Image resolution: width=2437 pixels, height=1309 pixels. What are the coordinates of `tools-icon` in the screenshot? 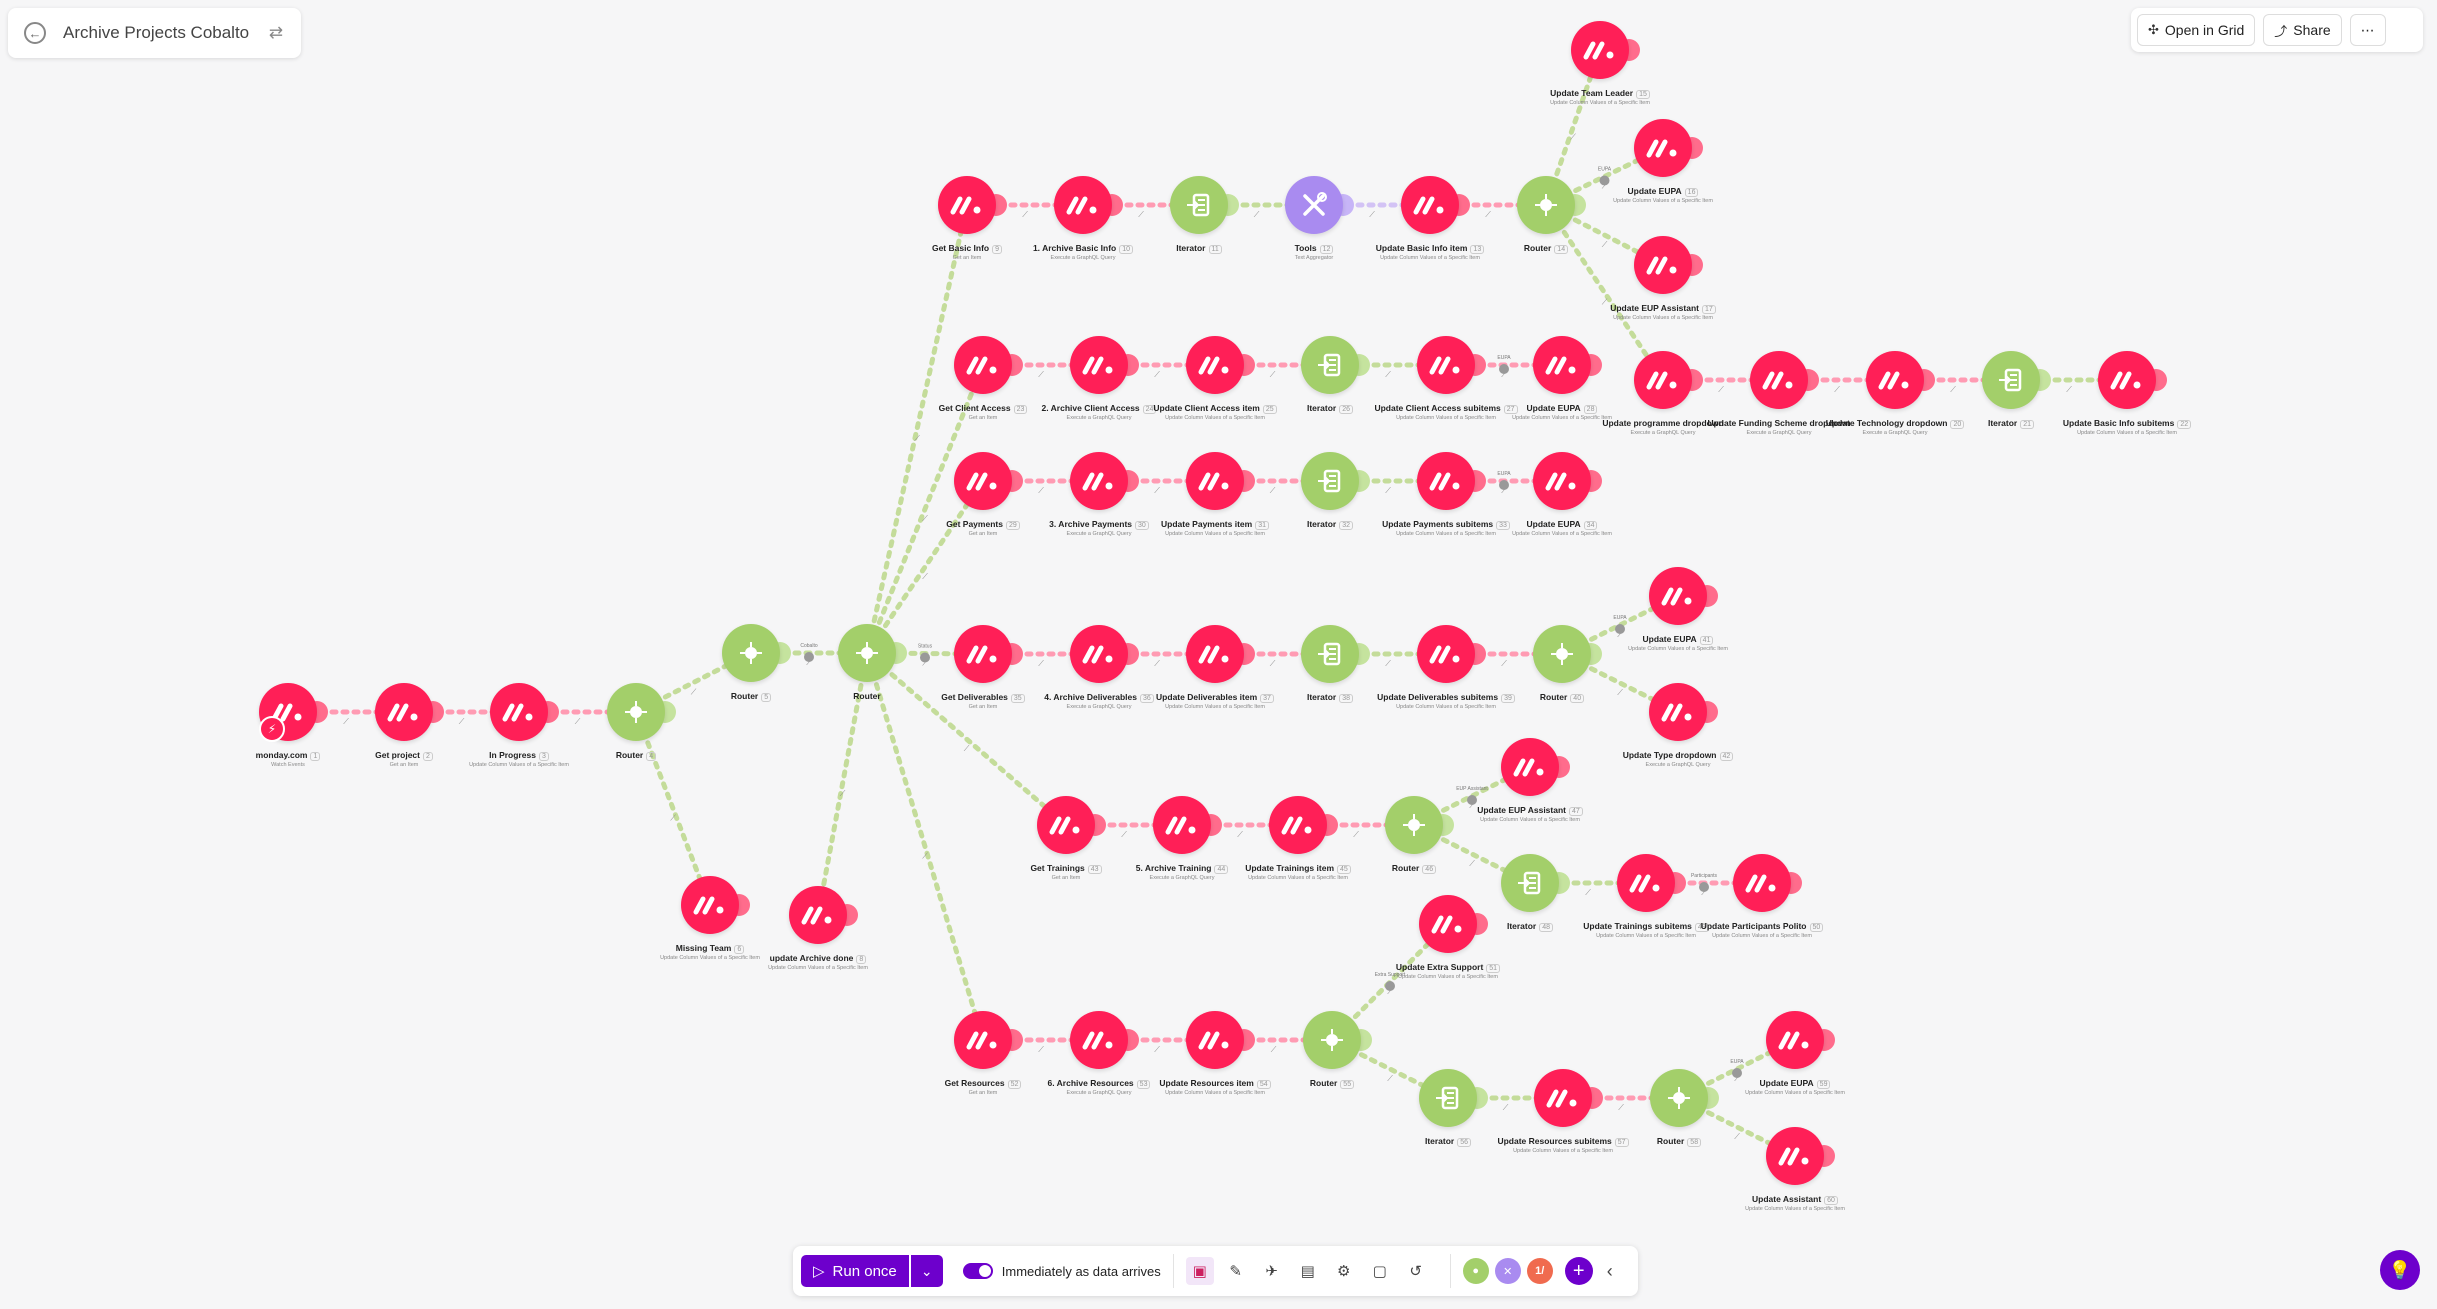 It's located at (1314, 205).